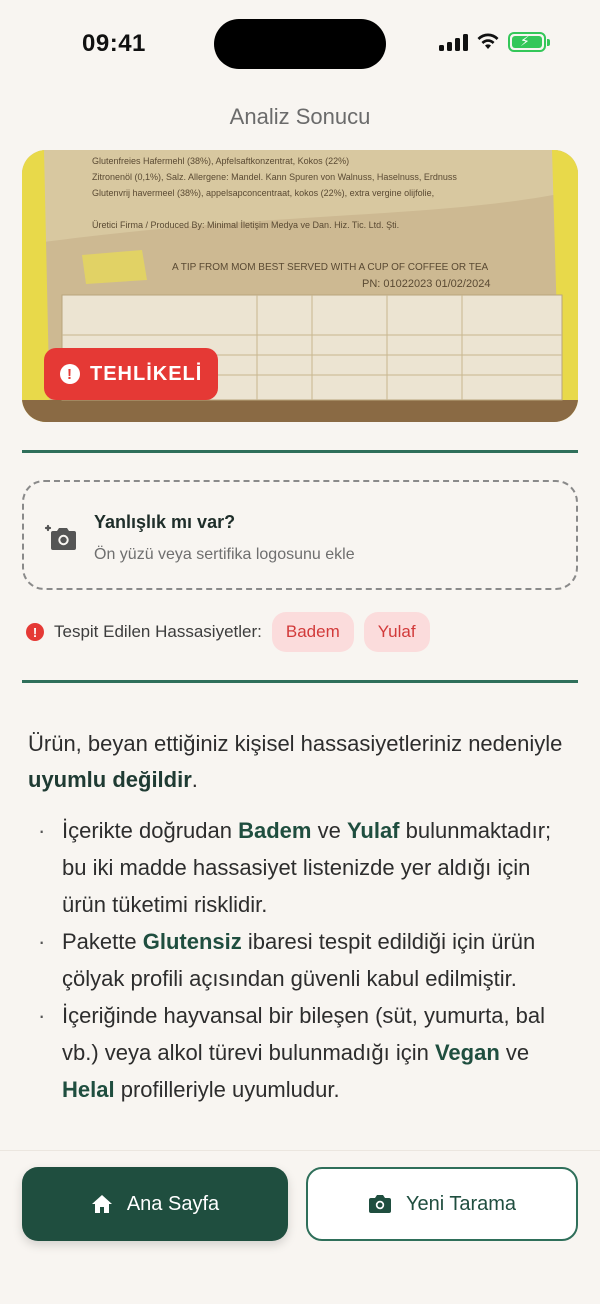 The width and height of the screenshot is (600, 1304). Describe the element at coordinates (488, 41) in the screenshot. I see `wifi-icon` at that location.